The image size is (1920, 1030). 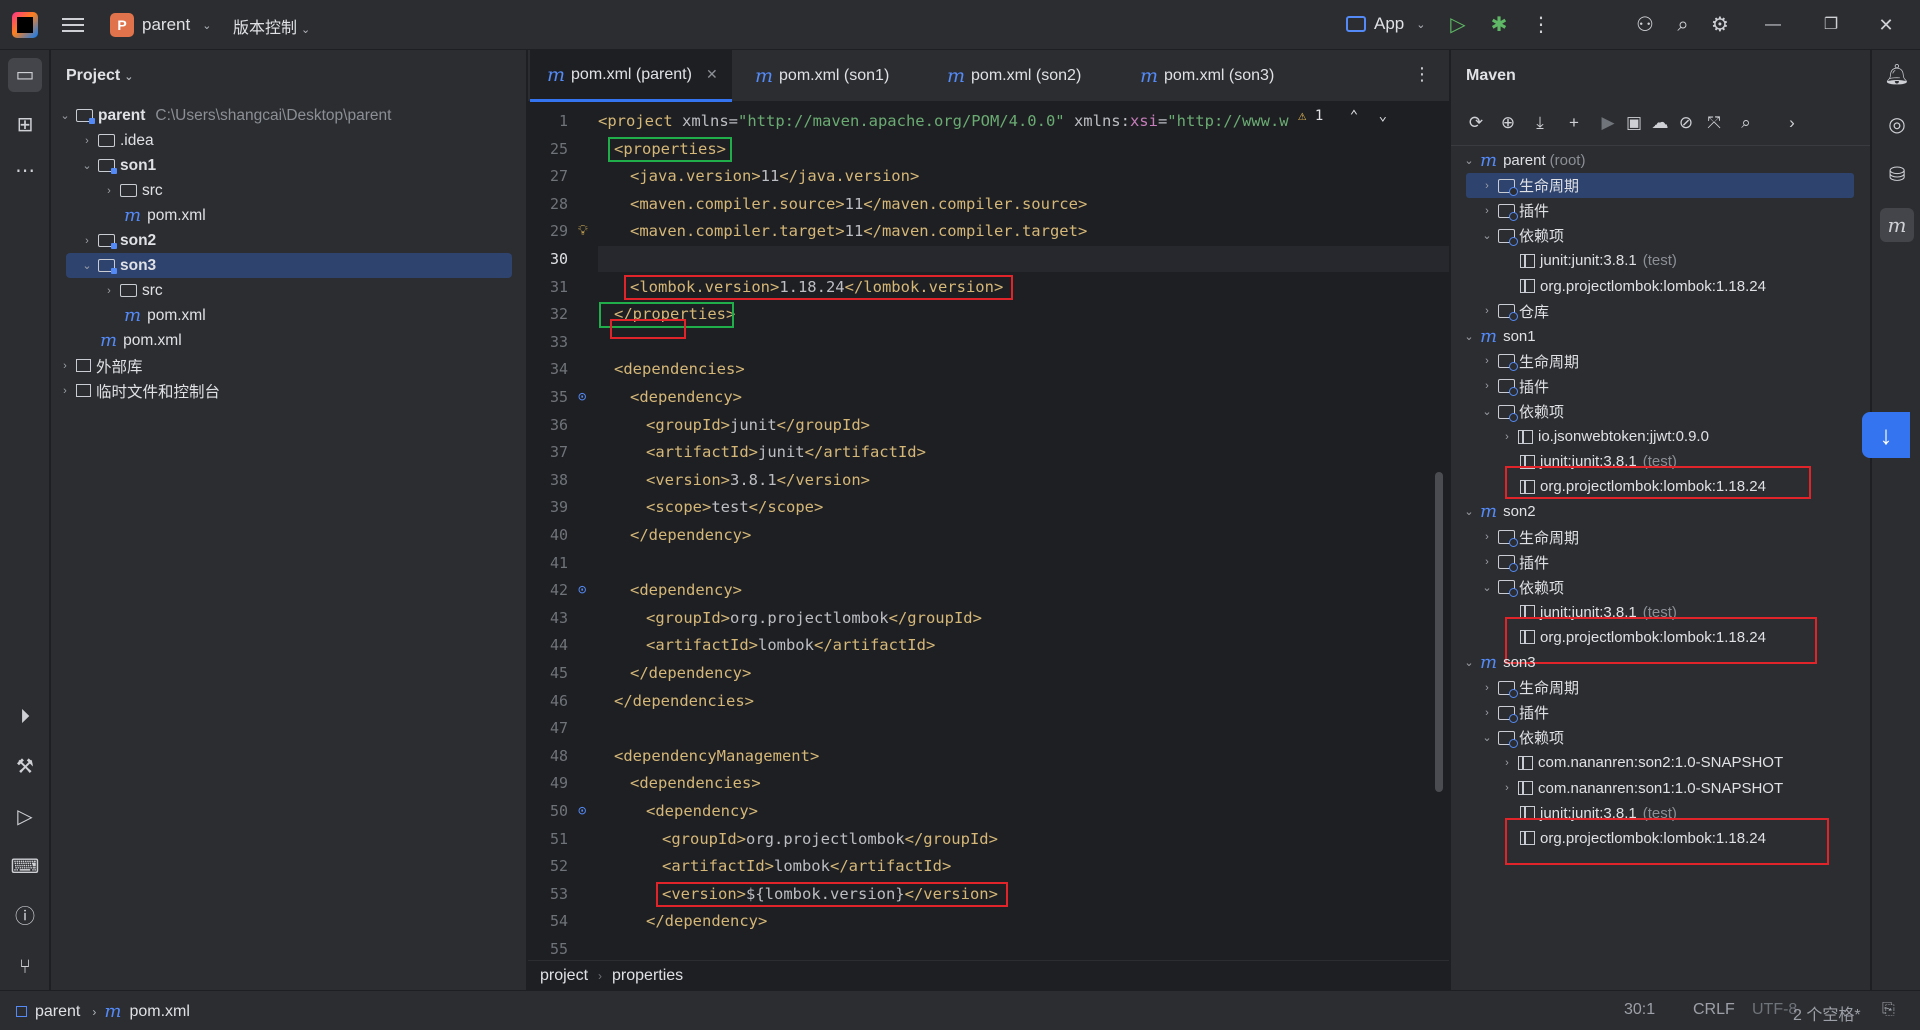 I want to click on caret-position: 30:1, so click(x=1639, y=1010).